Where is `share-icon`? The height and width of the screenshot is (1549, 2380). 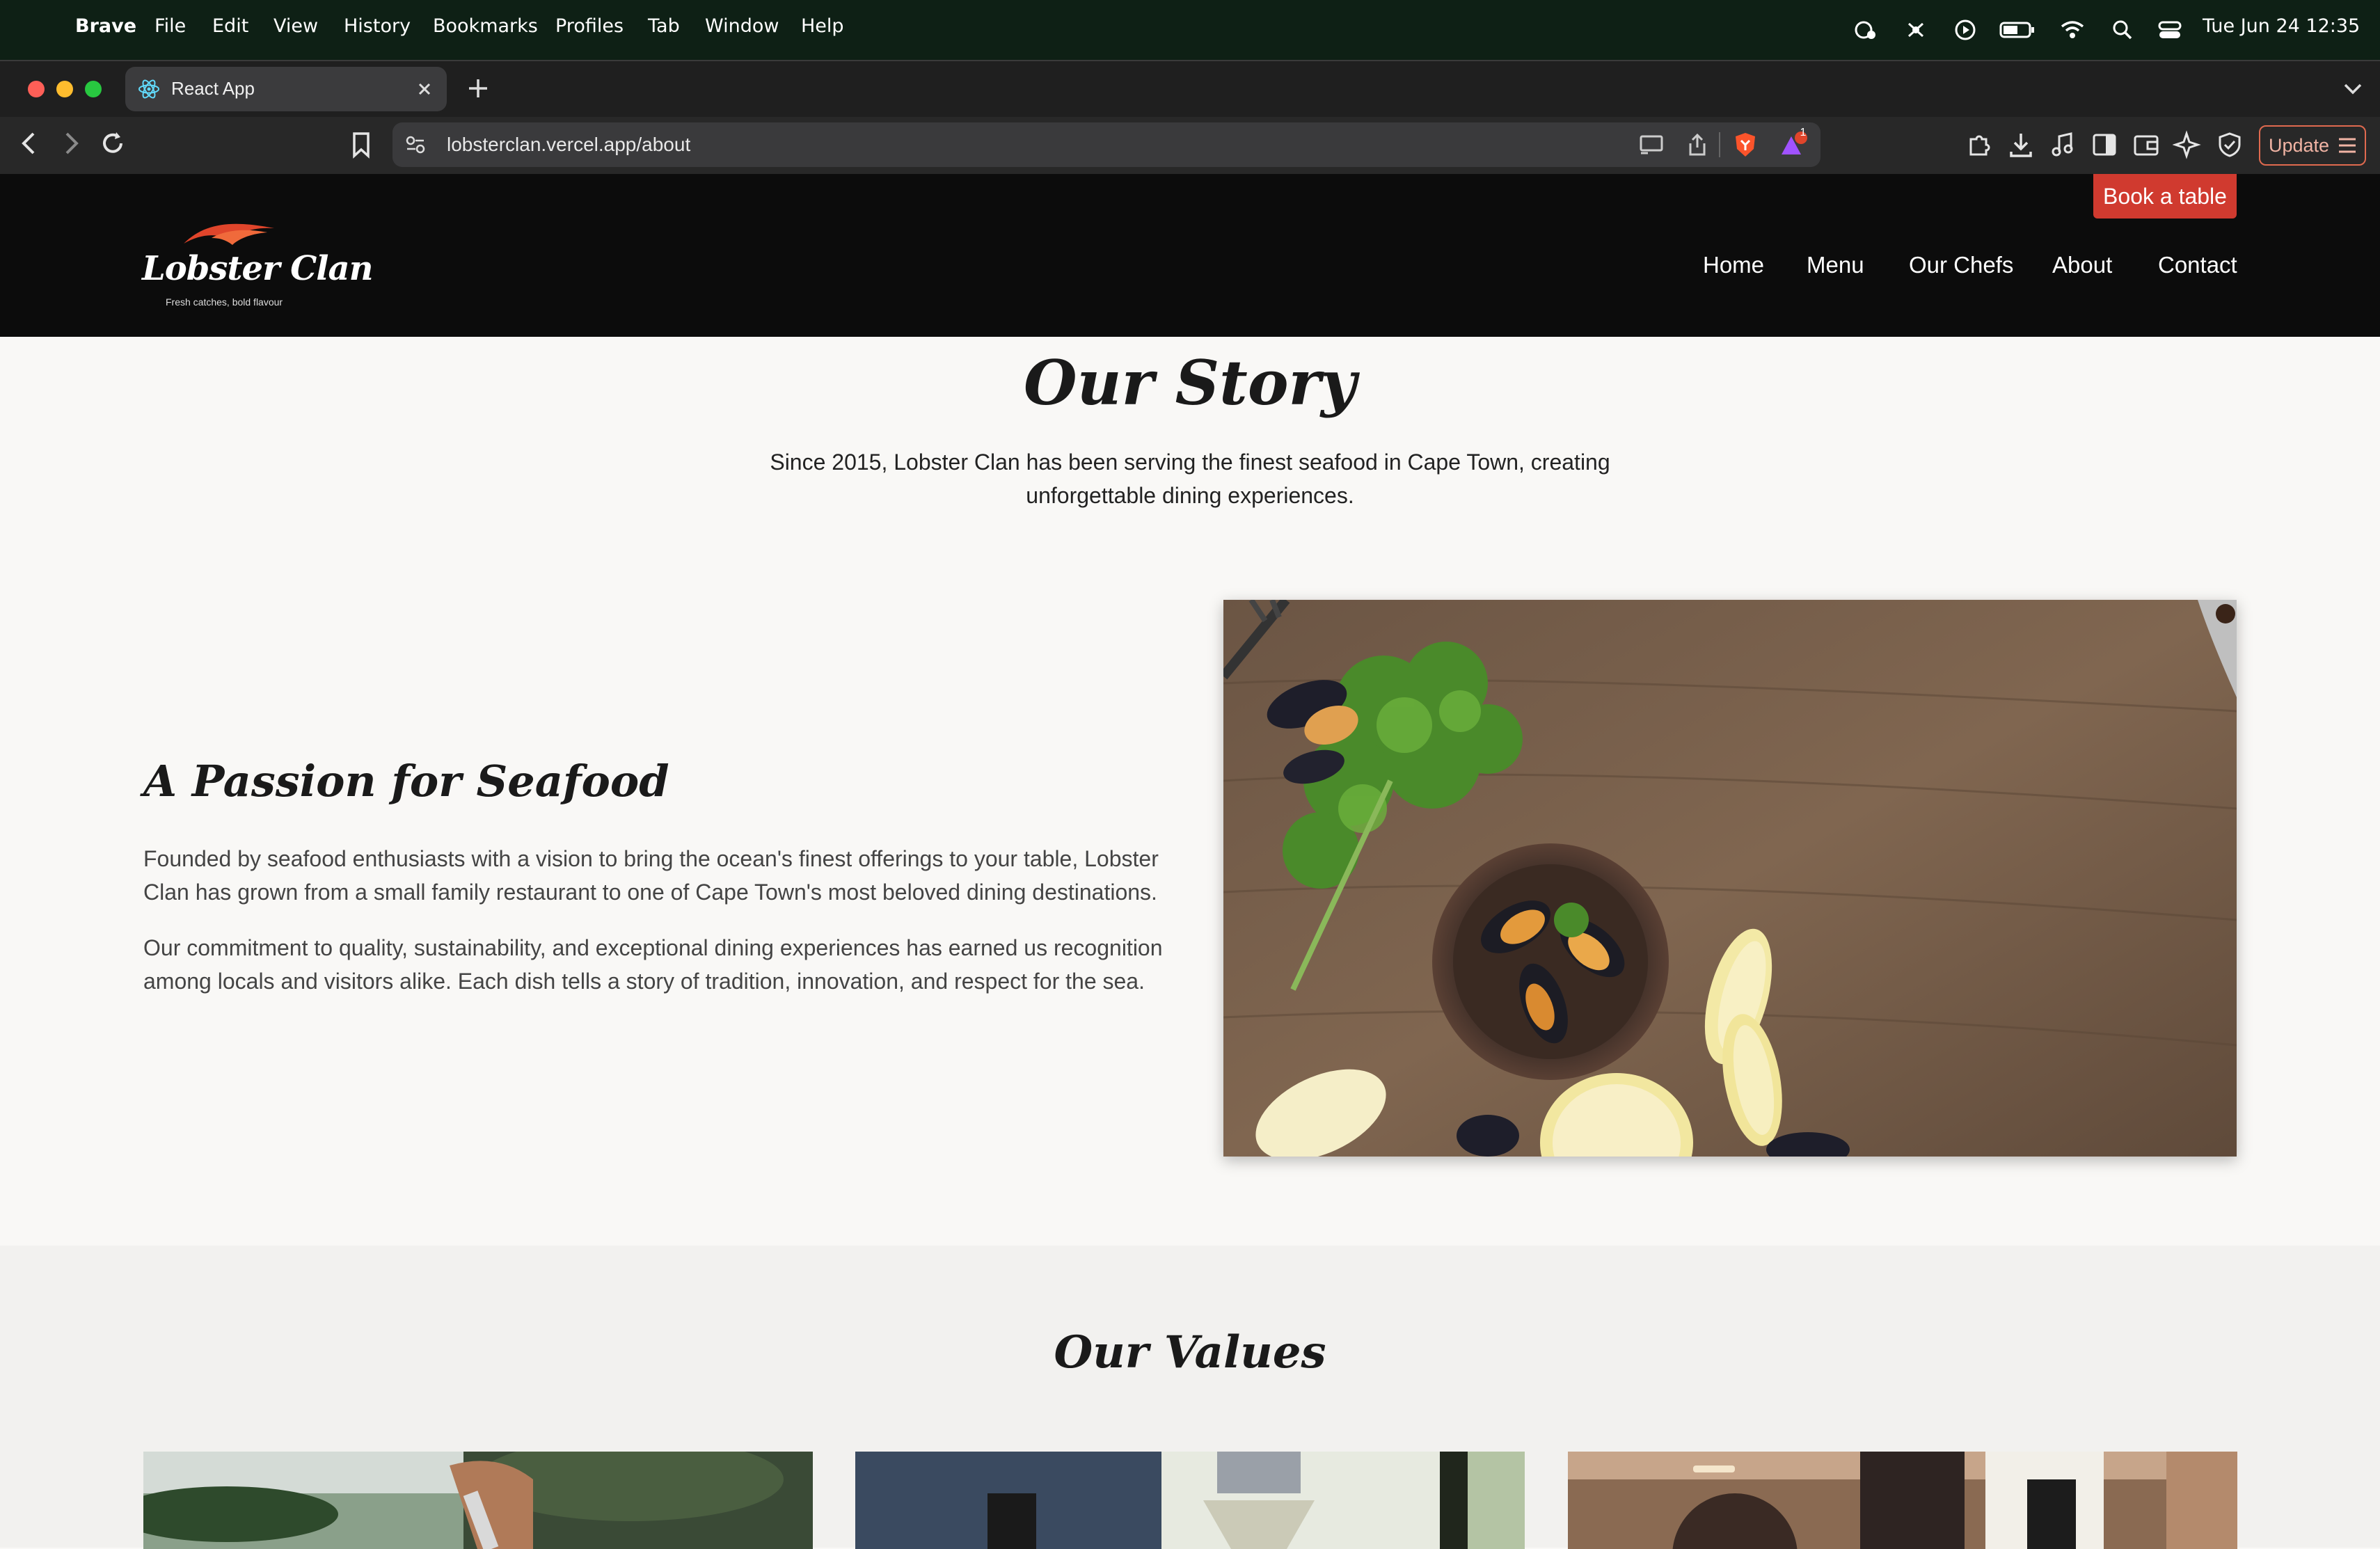
share-icon is located at coordinates (1697, 144).